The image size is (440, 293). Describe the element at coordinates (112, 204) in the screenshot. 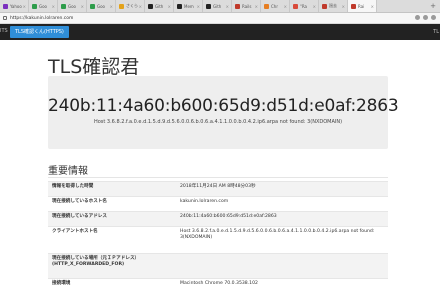

I see `info-key: 現在接続しているホスト名` at that location.